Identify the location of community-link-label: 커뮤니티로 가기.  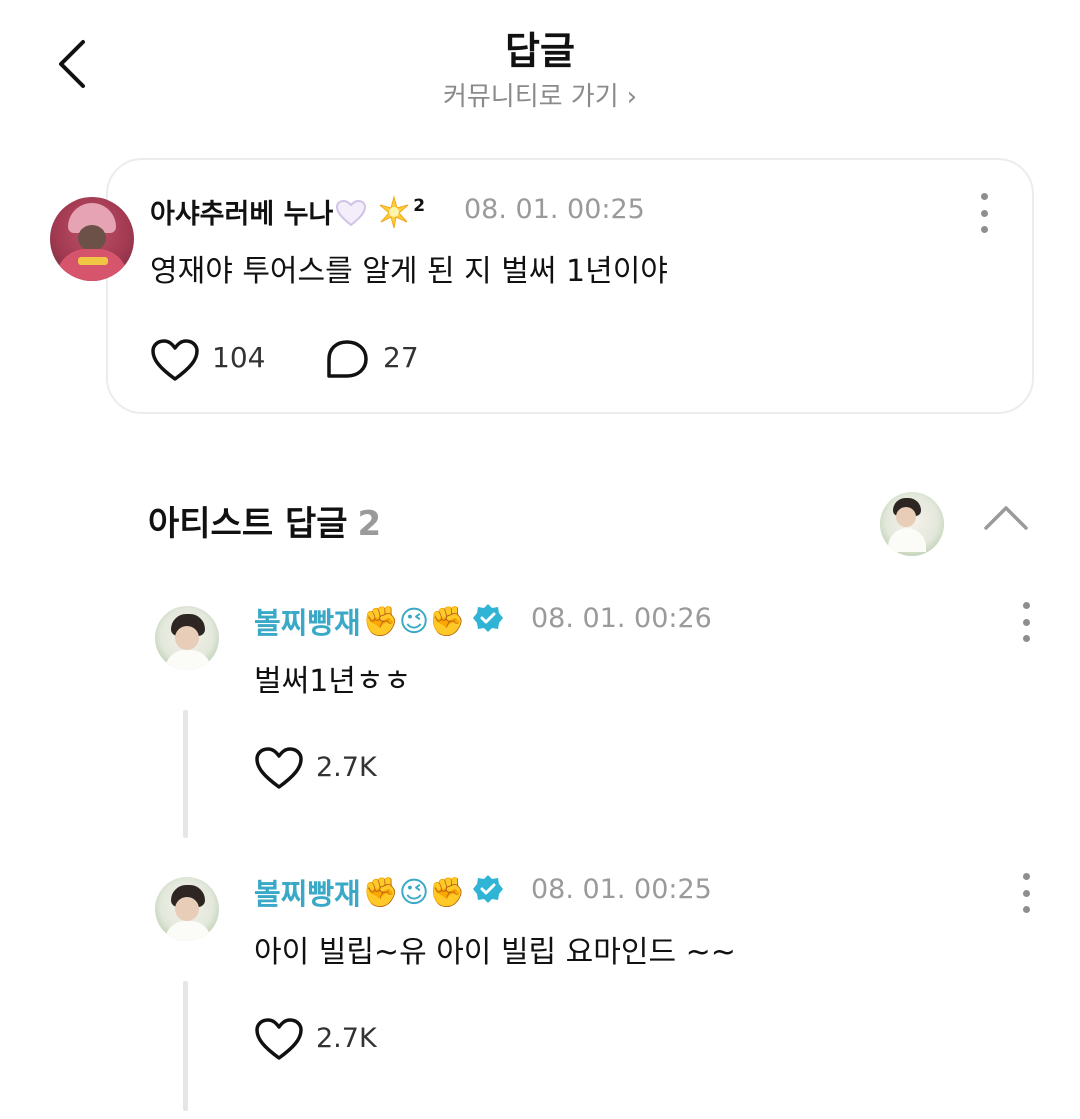
(530, 97).